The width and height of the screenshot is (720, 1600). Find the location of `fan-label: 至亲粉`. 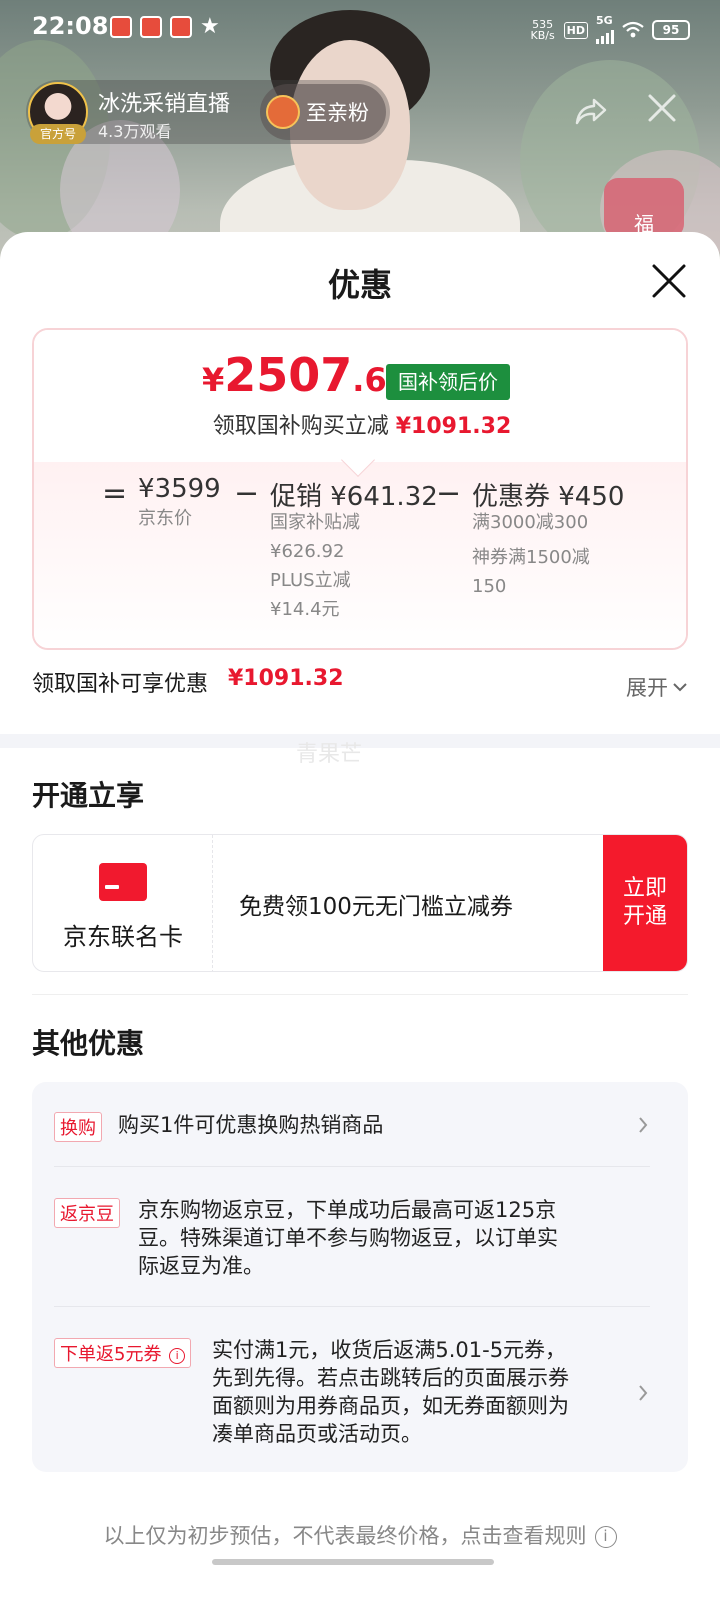

fan-label: 至亲粉 is located at coordinates (337, 113).